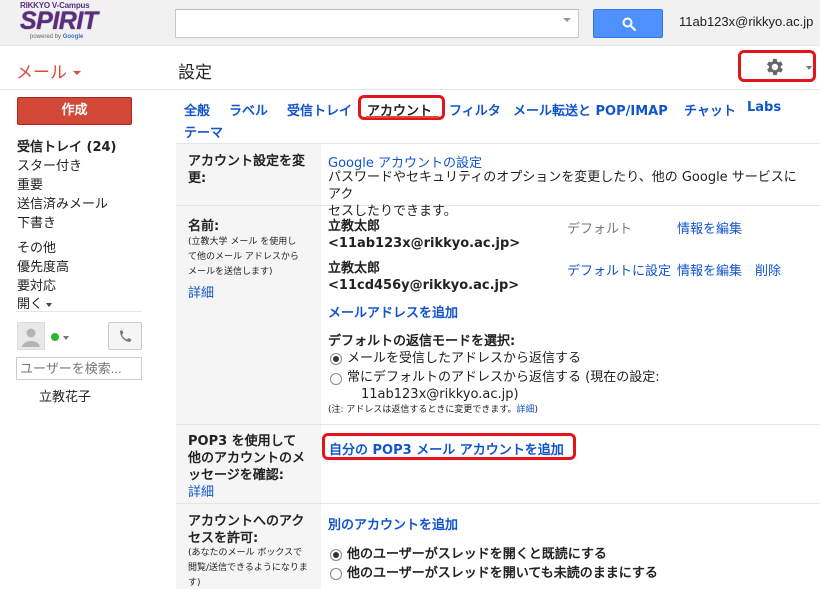  What do you see at coordinates (247, 458) in the screenshot?
I see `pop3-label: POP3 を使用して 他のアカウントのメ ッセージを確認:` at bounding box center [247, 458].